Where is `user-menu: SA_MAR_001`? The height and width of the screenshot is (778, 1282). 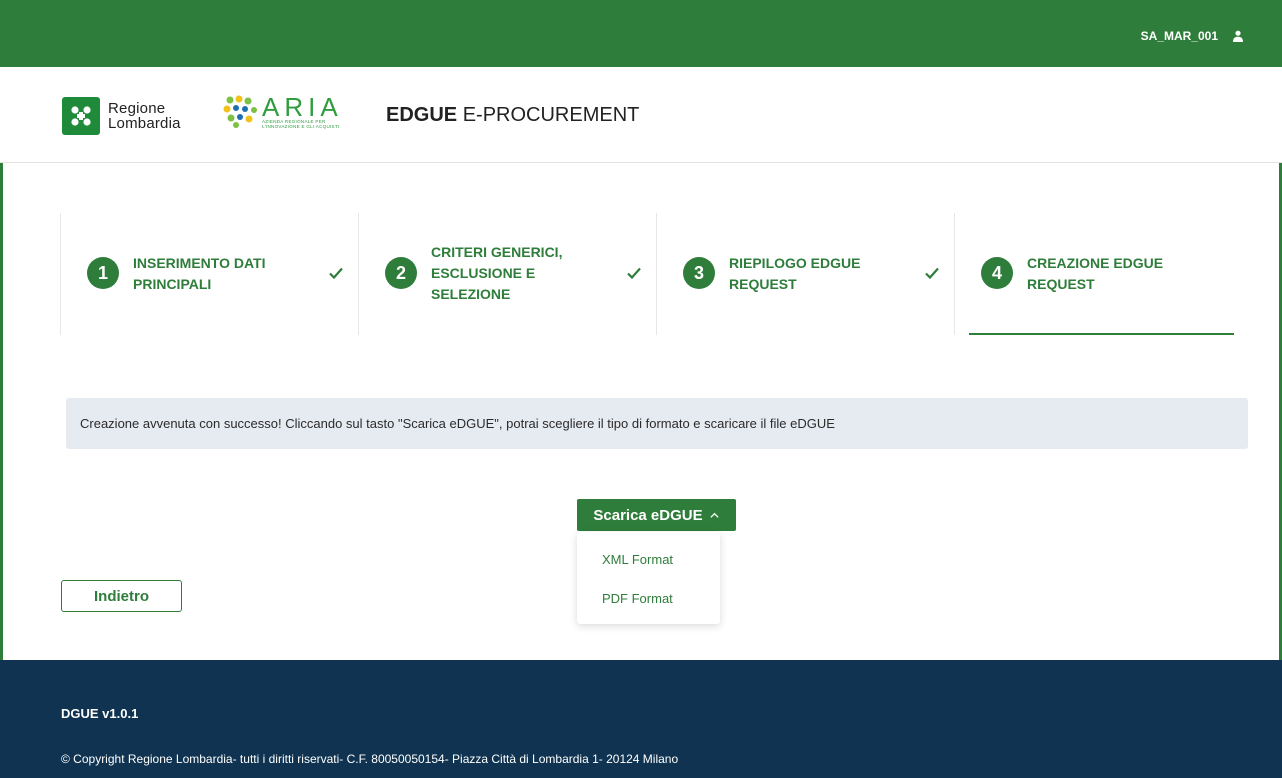
user-menu: SA_MAR_001 is located at coordinates (1192, 36).